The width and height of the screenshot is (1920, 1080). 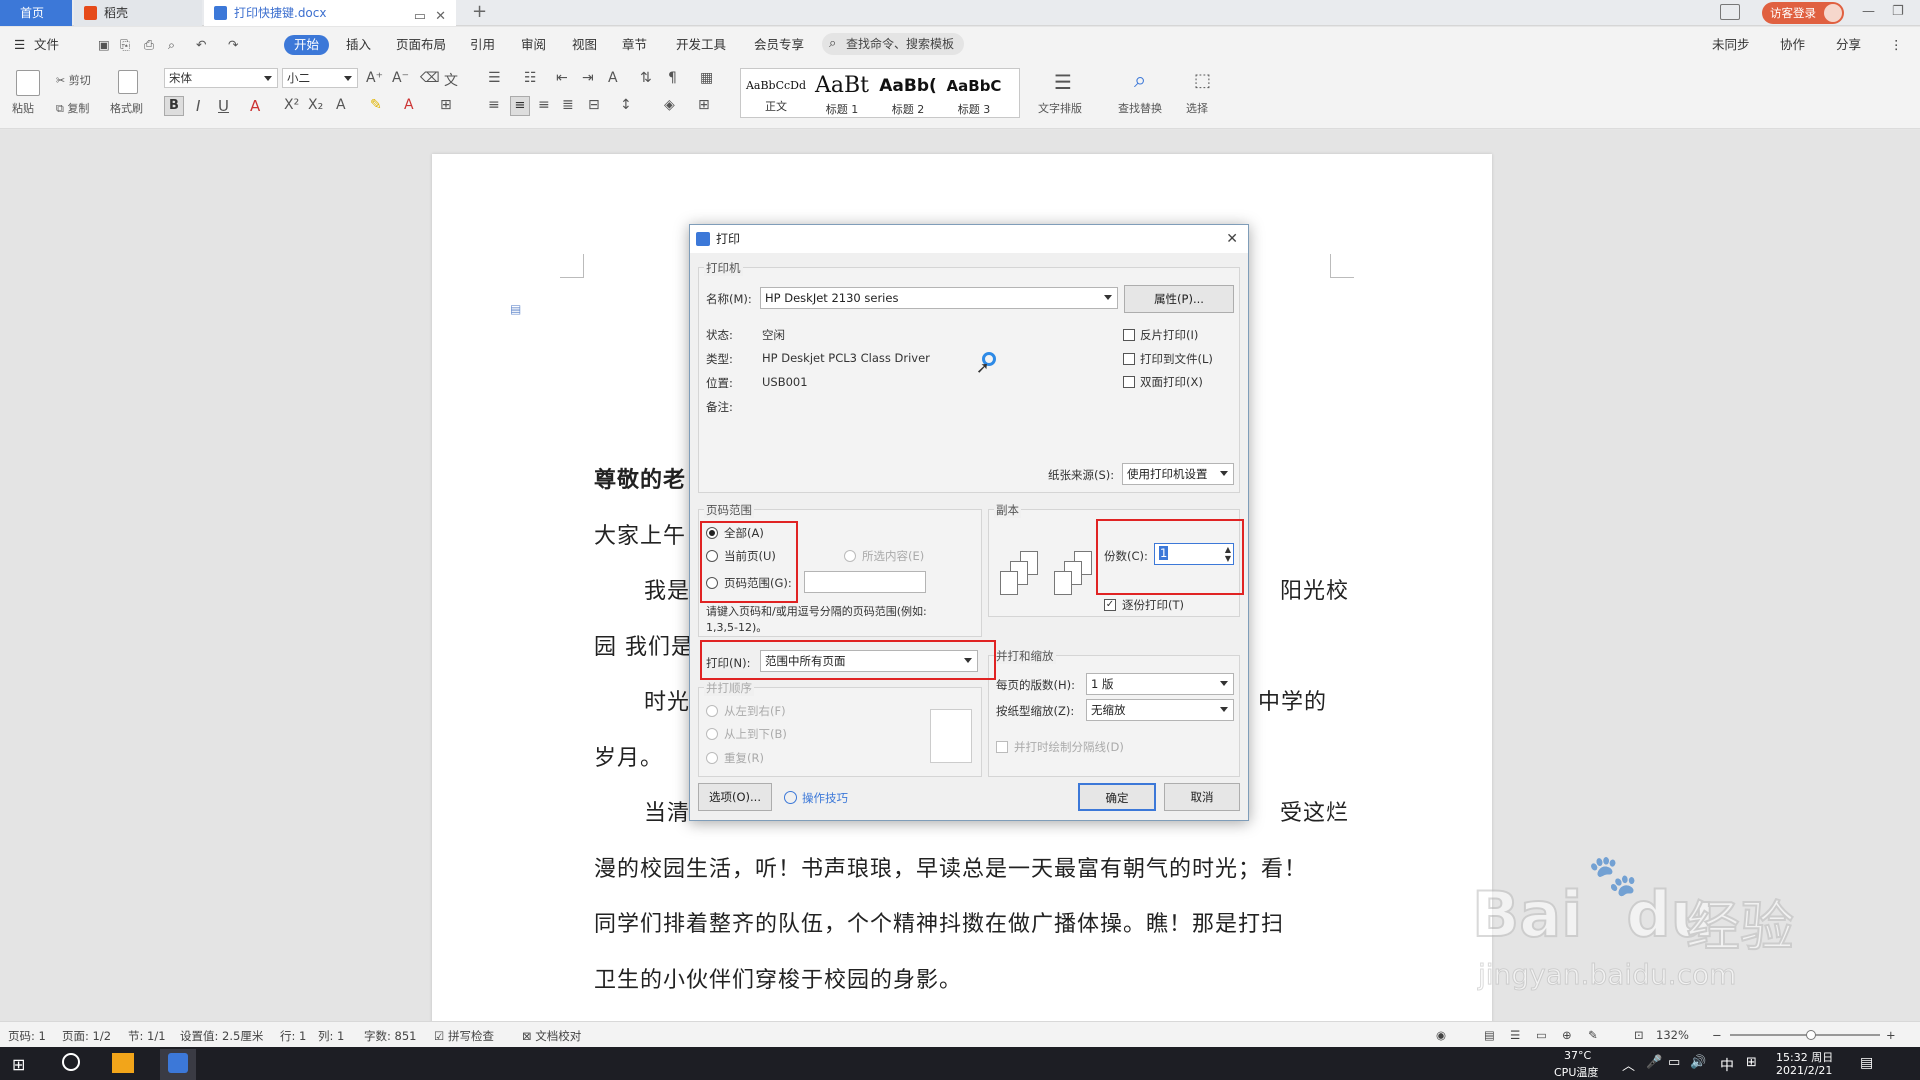 What do you see at coordinates (1866, 1063) in the screenshot?
I see `notification-icon: ▤` at bounding box center [1866, 1063].